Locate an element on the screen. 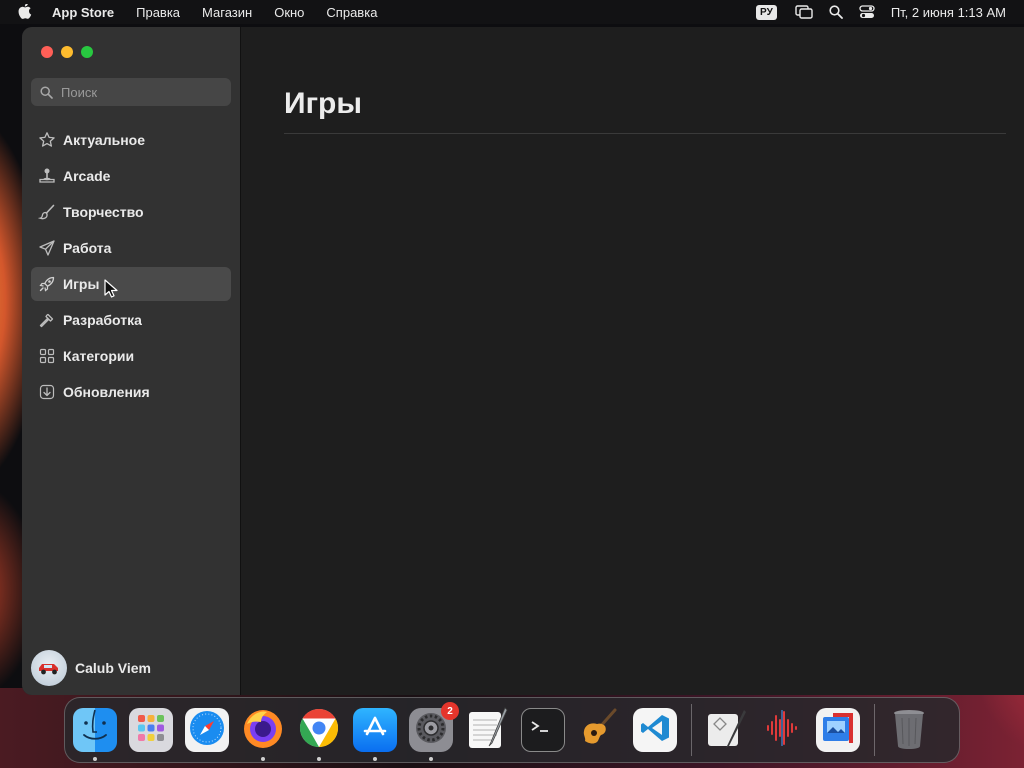 The width and height of the screenshot is (1024, 768). sidebar-item-arcade: Arcade is located at coordinates (131, 176).